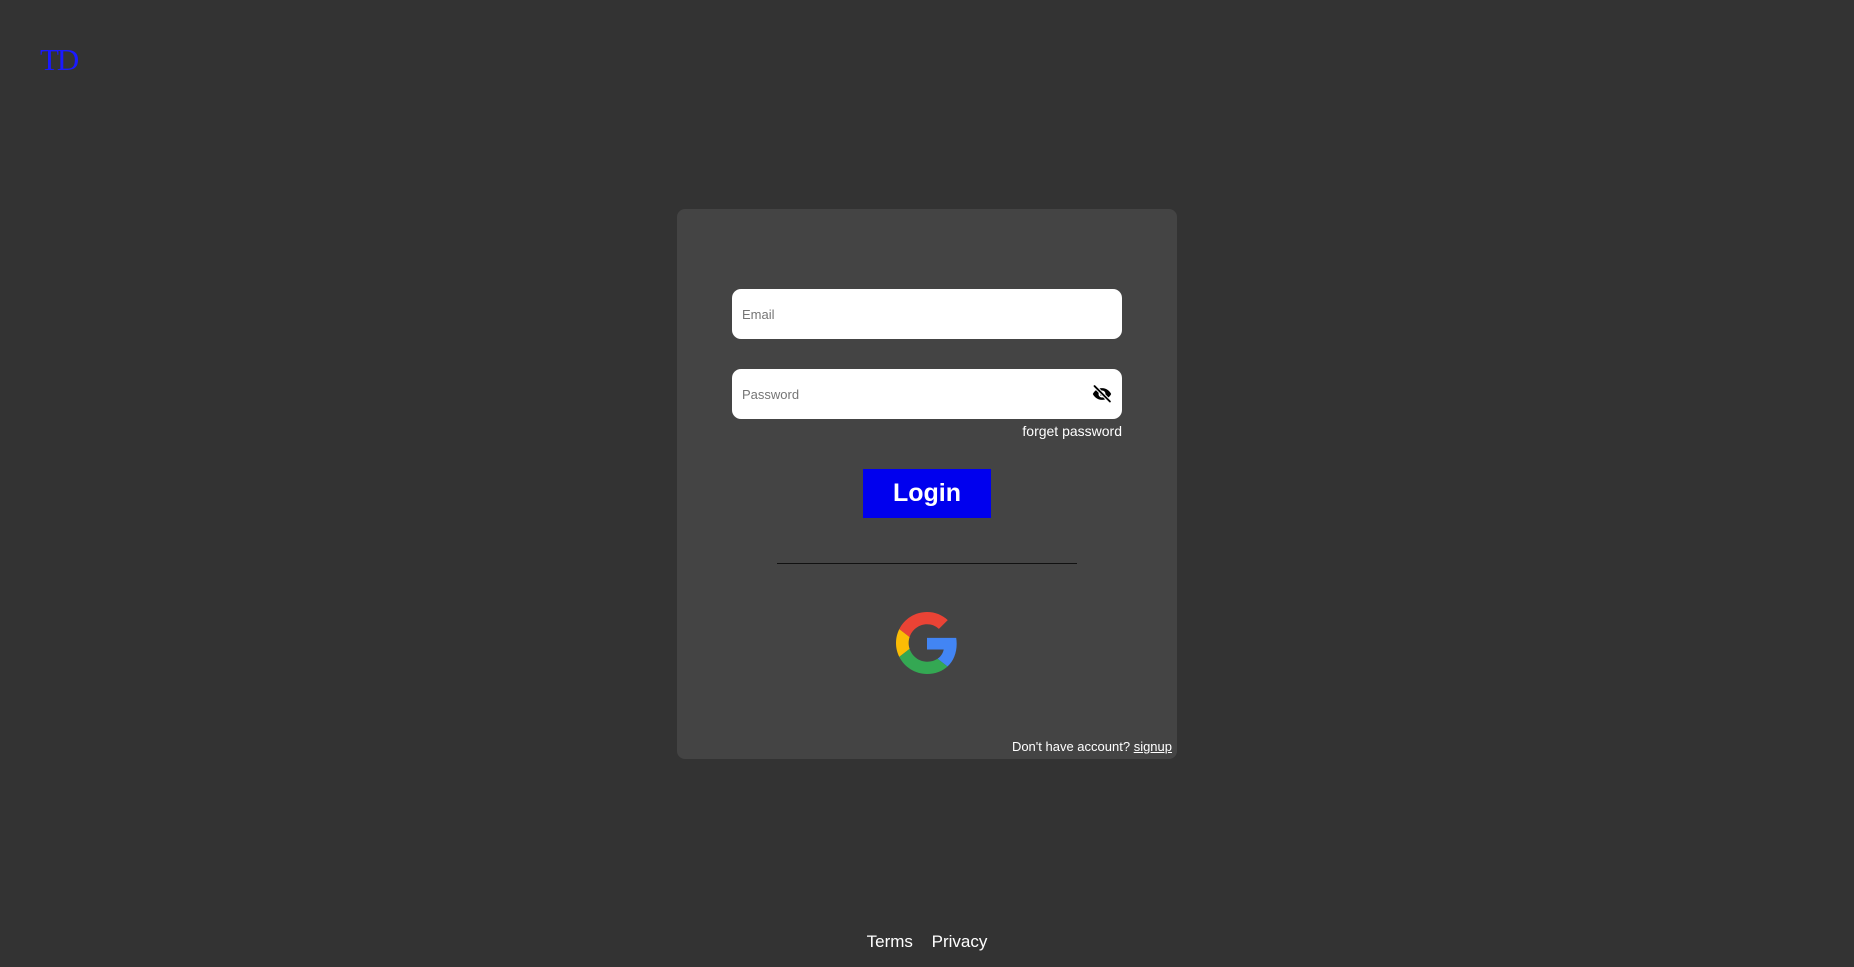  What do you see at coordinates (927, 493) in the screenshot?
I see `login-button: Login` at bounding box center [927, 493].